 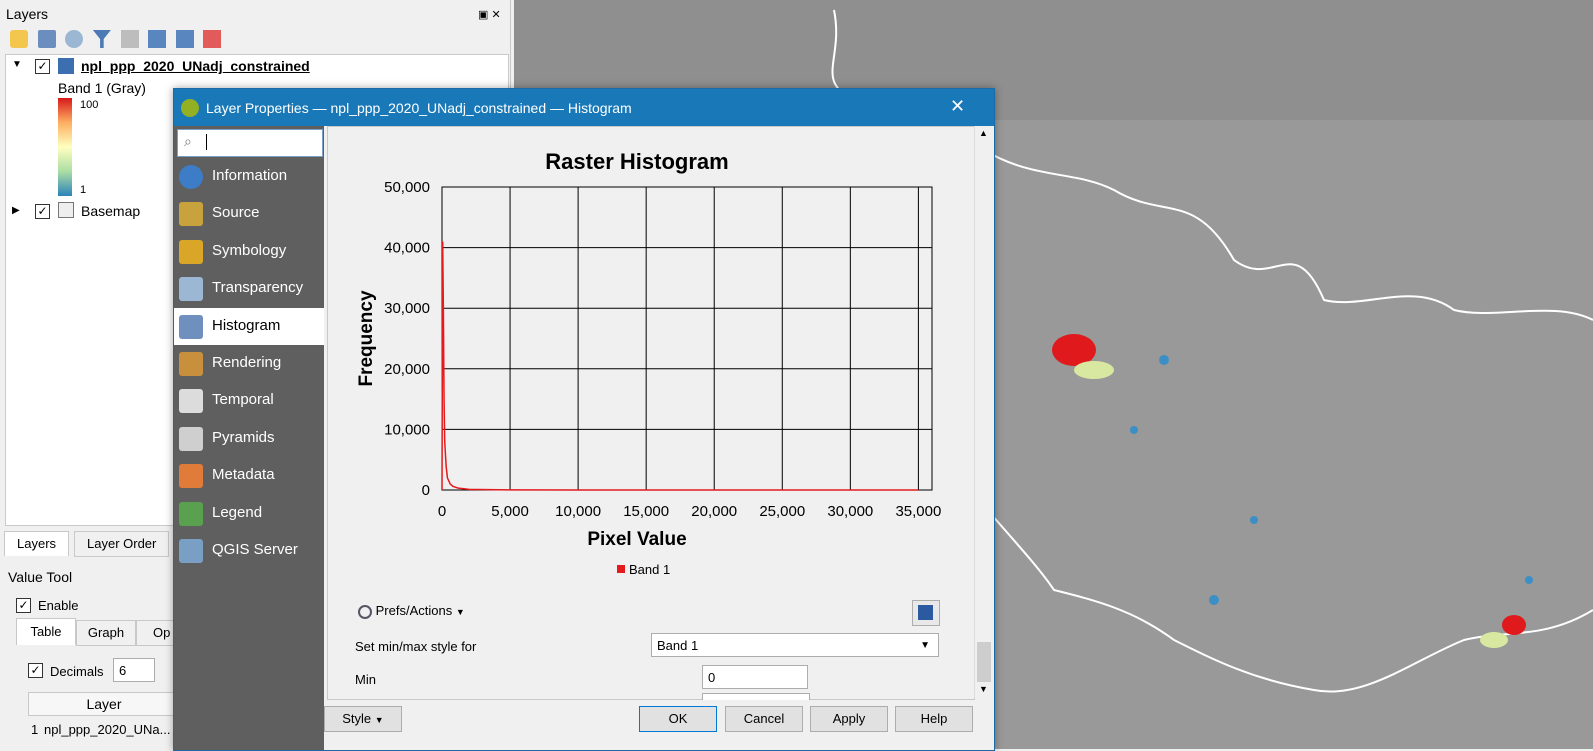 I want to click on nav-item-information: Information, so click(x=249, y=176).